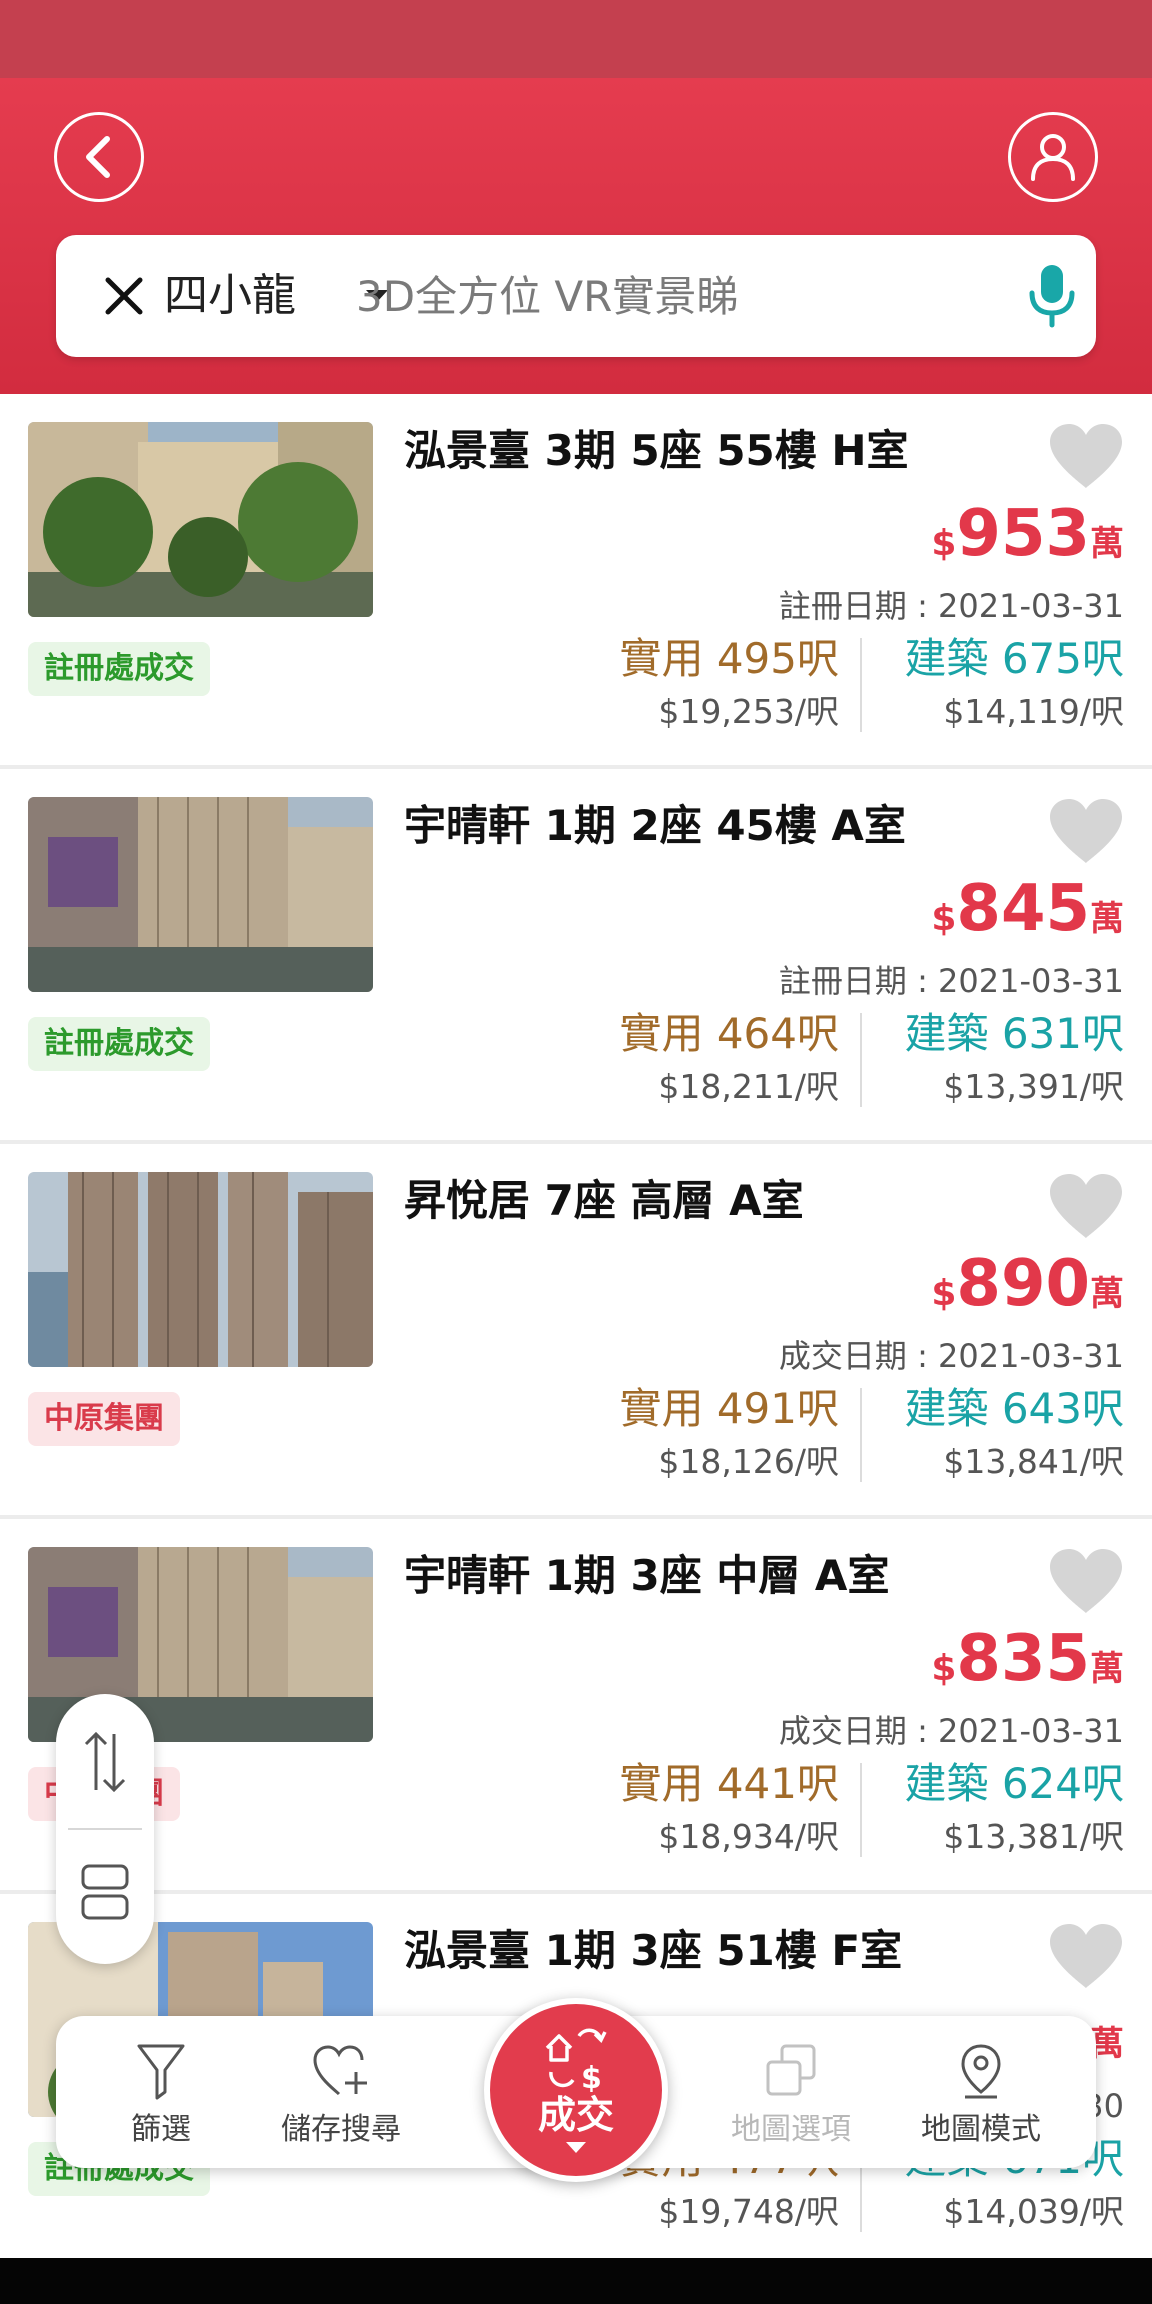 The width and height of the screenshot is (1152, 2304). What do you see at coordinates (104, 1419) in the screenshot?
I see `source-tag: 中原集團` at bounding box center [104, 1419].